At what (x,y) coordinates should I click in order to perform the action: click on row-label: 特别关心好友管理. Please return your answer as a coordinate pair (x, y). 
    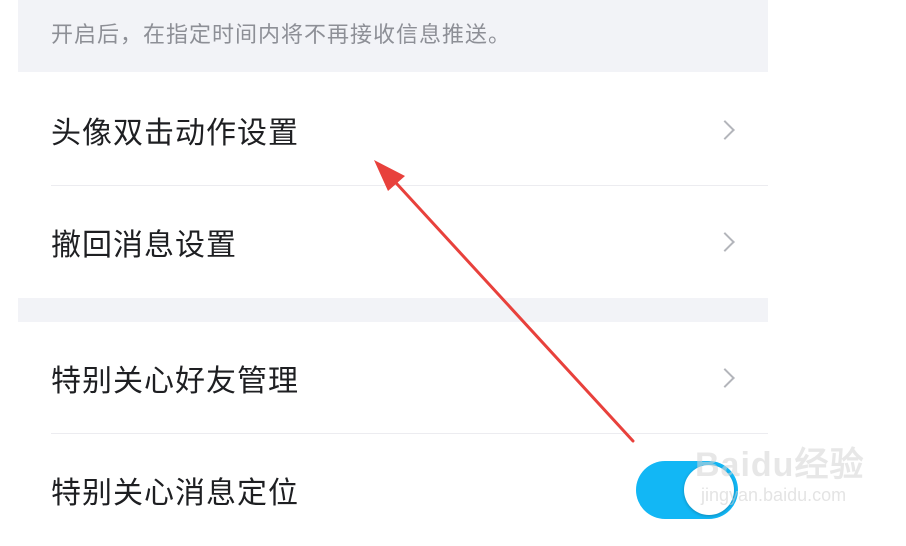
    Looking at the image, I should click on (175, 381).